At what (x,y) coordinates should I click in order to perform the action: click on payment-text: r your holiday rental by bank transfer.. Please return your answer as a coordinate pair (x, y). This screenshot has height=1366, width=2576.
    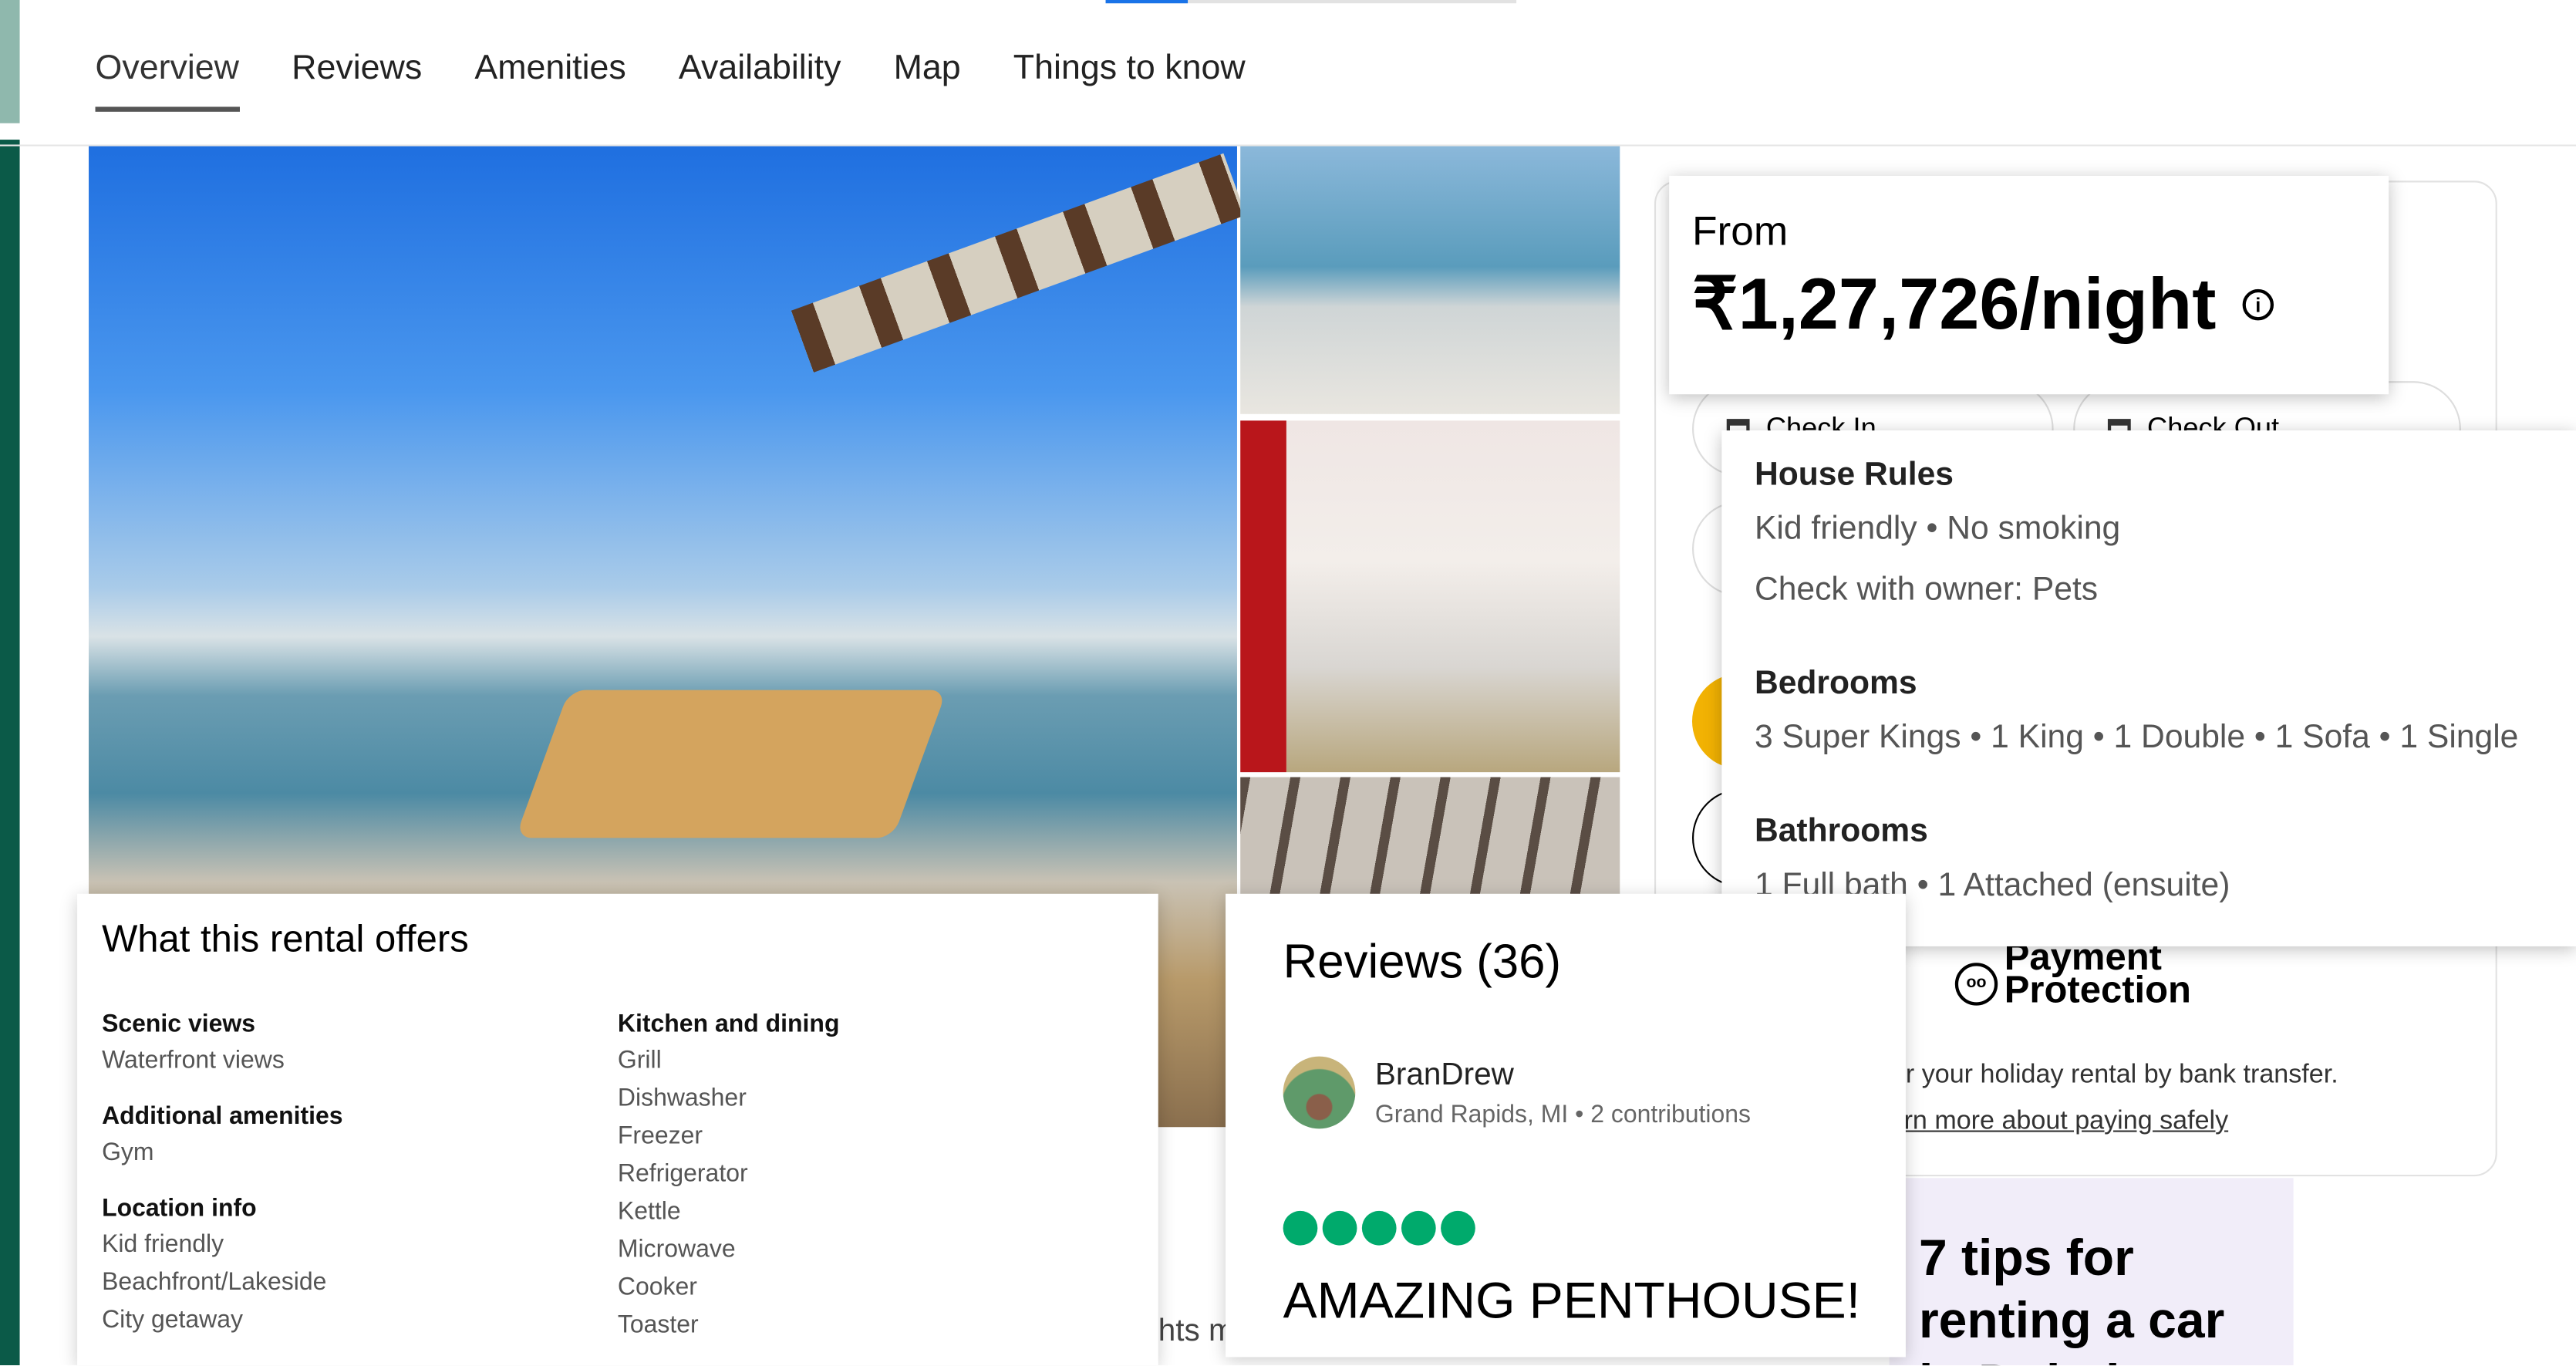
    Looking at the image, I should click on (2121, 1075).